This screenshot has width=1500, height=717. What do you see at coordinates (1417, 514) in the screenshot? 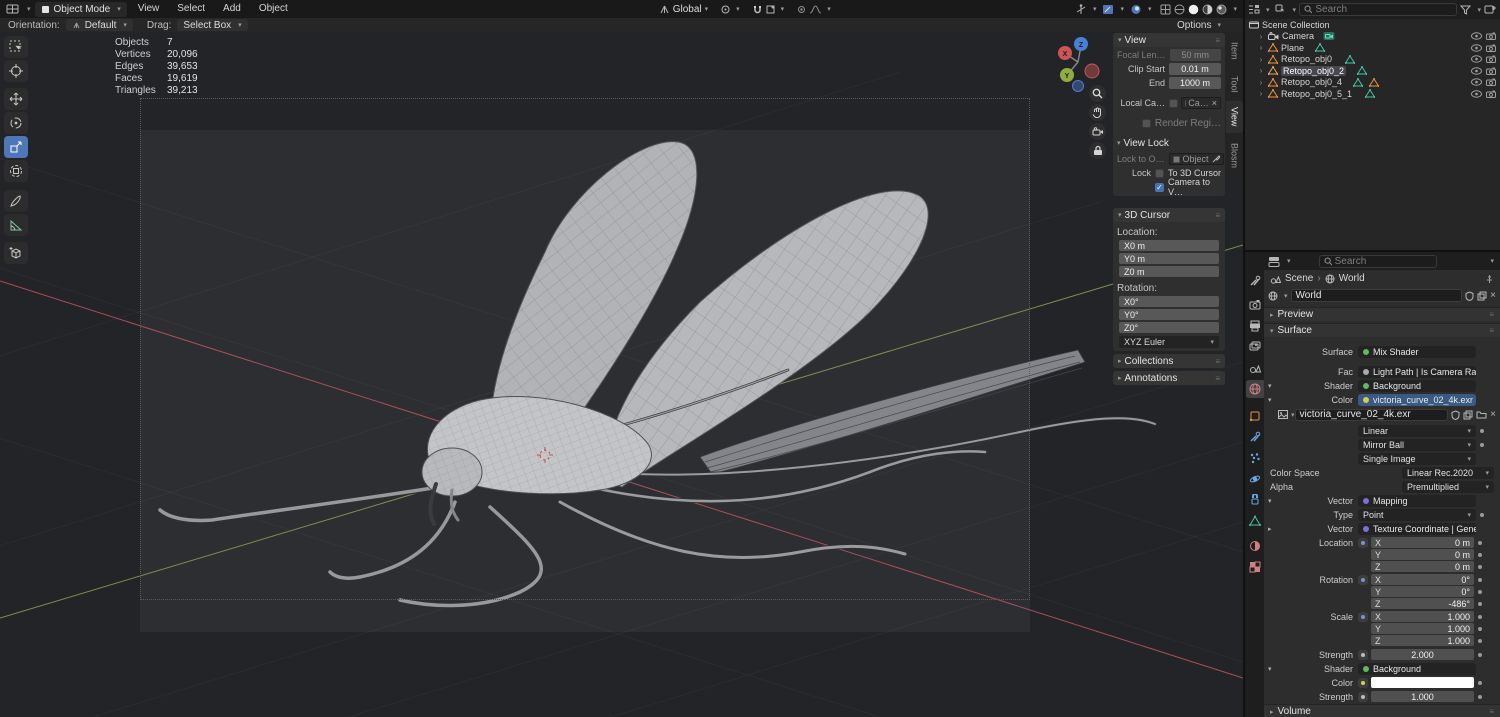
I see `type-dropdown: Point ▾` at bounding box center [1417, 514].